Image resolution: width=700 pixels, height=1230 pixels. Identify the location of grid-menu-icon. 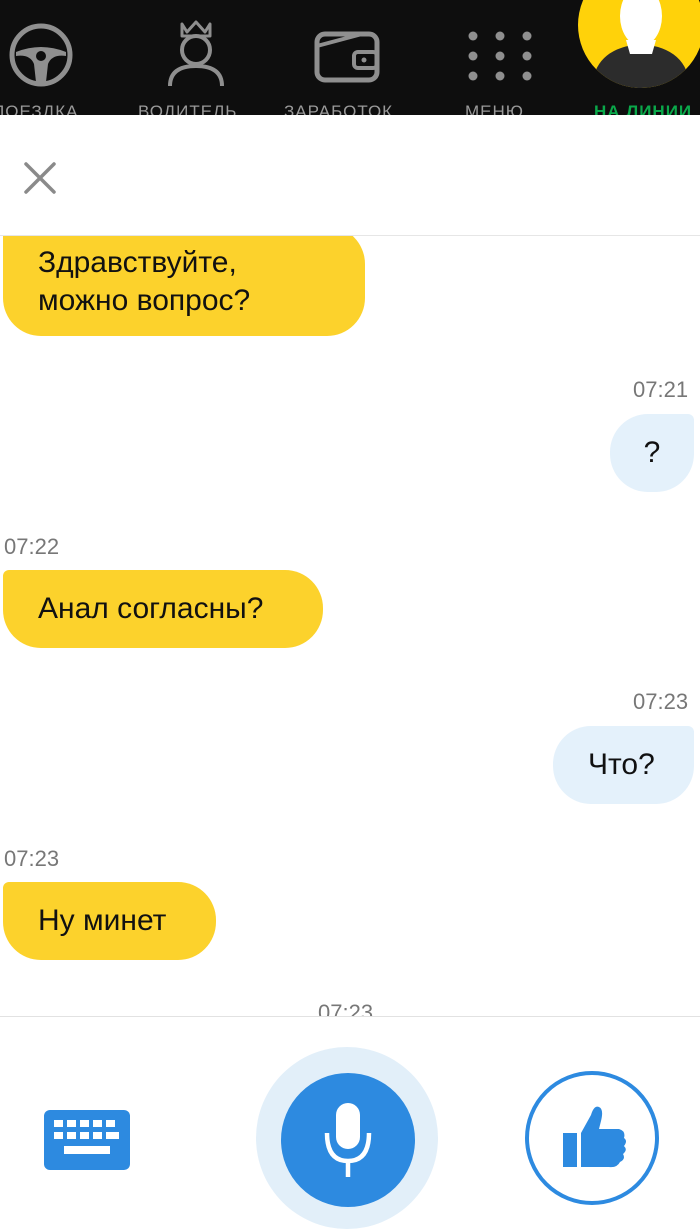
(500, 56).